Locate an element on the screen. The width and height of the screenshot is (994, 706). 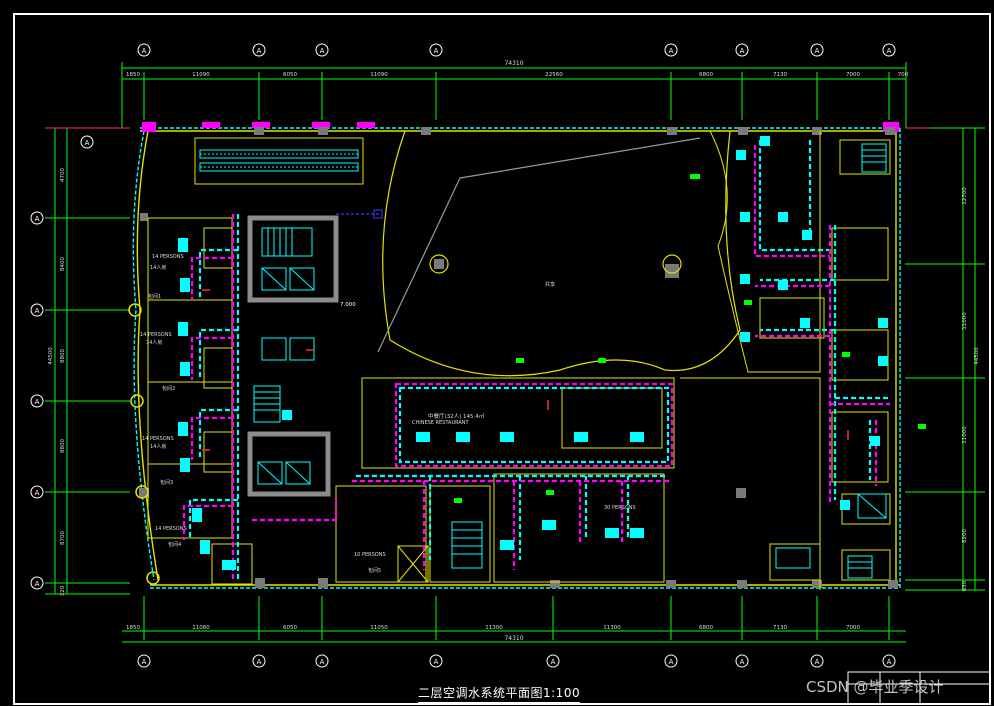
top-dim-1: 11090 is located at coordinates (201, 75).